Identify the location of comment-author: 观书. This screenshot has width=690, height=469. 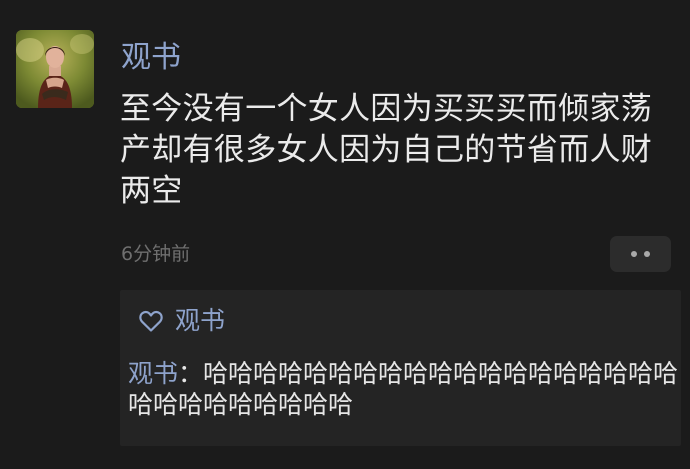
(153, 373).